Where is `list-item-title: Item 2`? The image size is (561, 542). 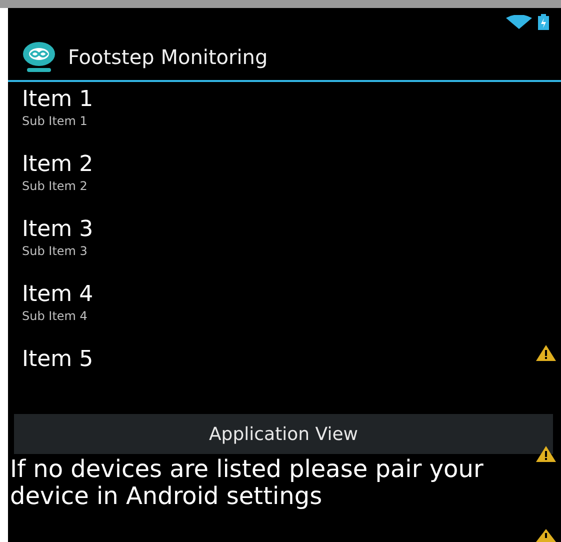
list-item-title: Item 2 is located at coordinates (58, 165).